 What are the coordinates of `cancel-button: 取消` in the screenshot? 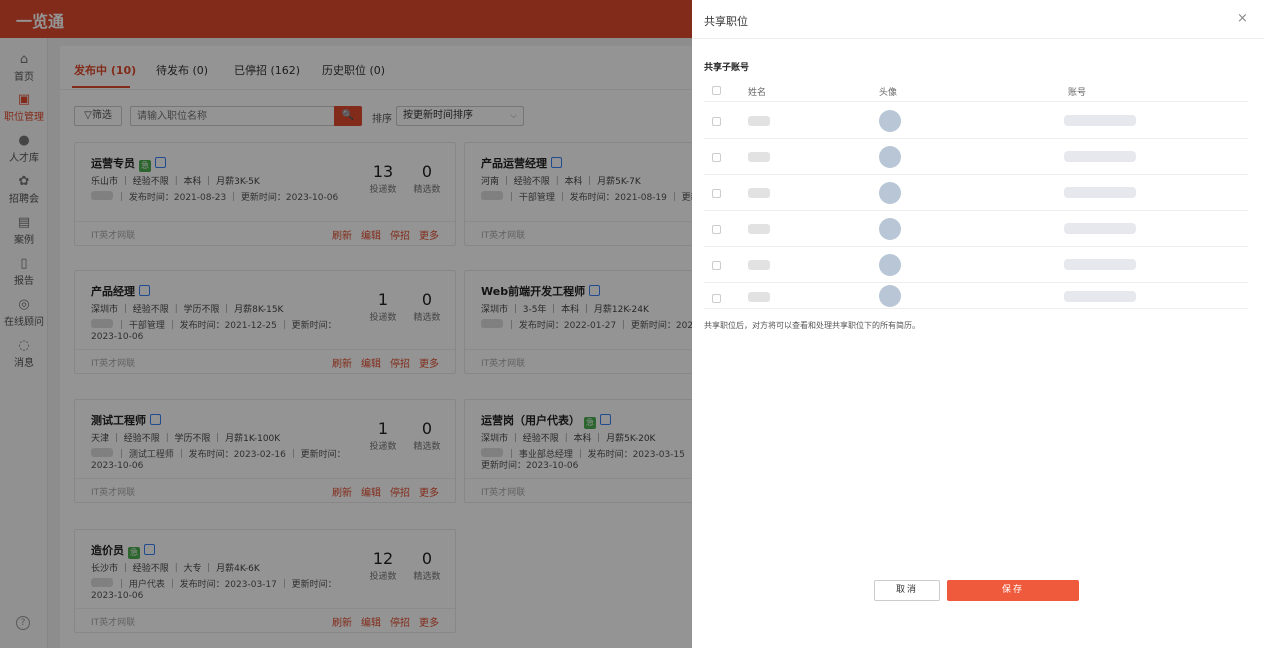 It's located at (907, 590).